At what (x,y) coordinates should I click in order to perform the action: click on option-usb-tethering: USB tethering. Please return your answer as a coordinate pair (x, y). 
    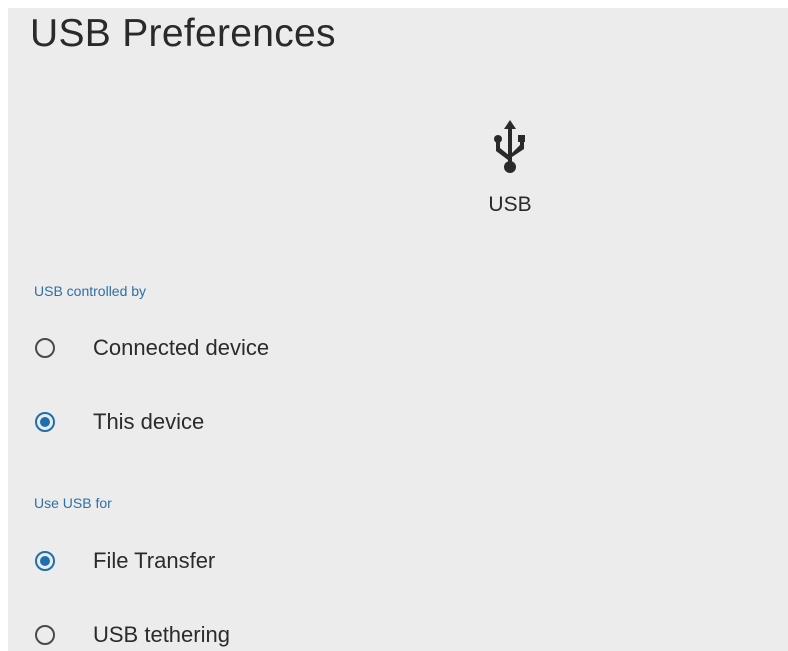
    Looking at the image, I should click on (398, 628).